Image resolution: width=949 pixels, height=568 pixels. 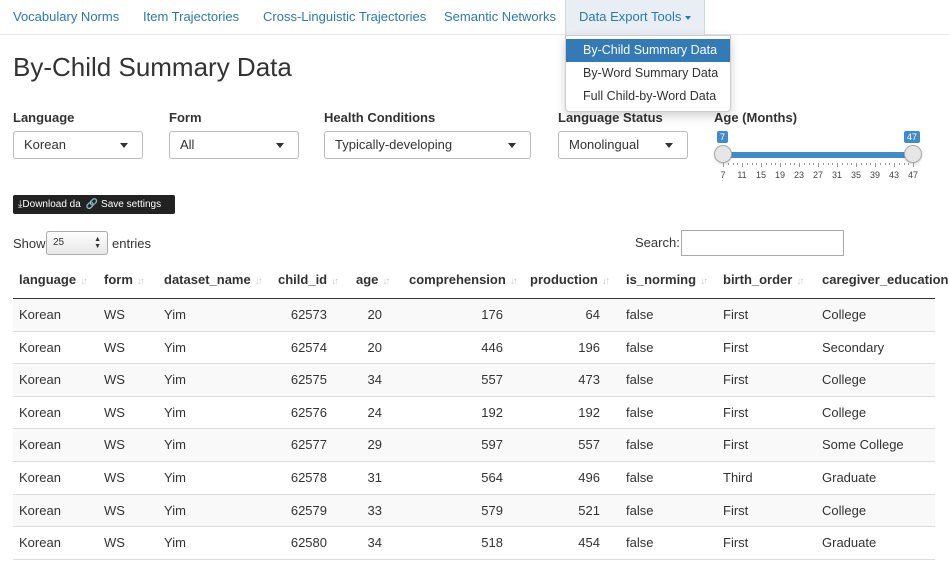 What do you see at coordinates (885, 281) in the screenshot?
I see `column-header-caregiver-education: caregiver_education↓↑` at bounding box center [885, 281].